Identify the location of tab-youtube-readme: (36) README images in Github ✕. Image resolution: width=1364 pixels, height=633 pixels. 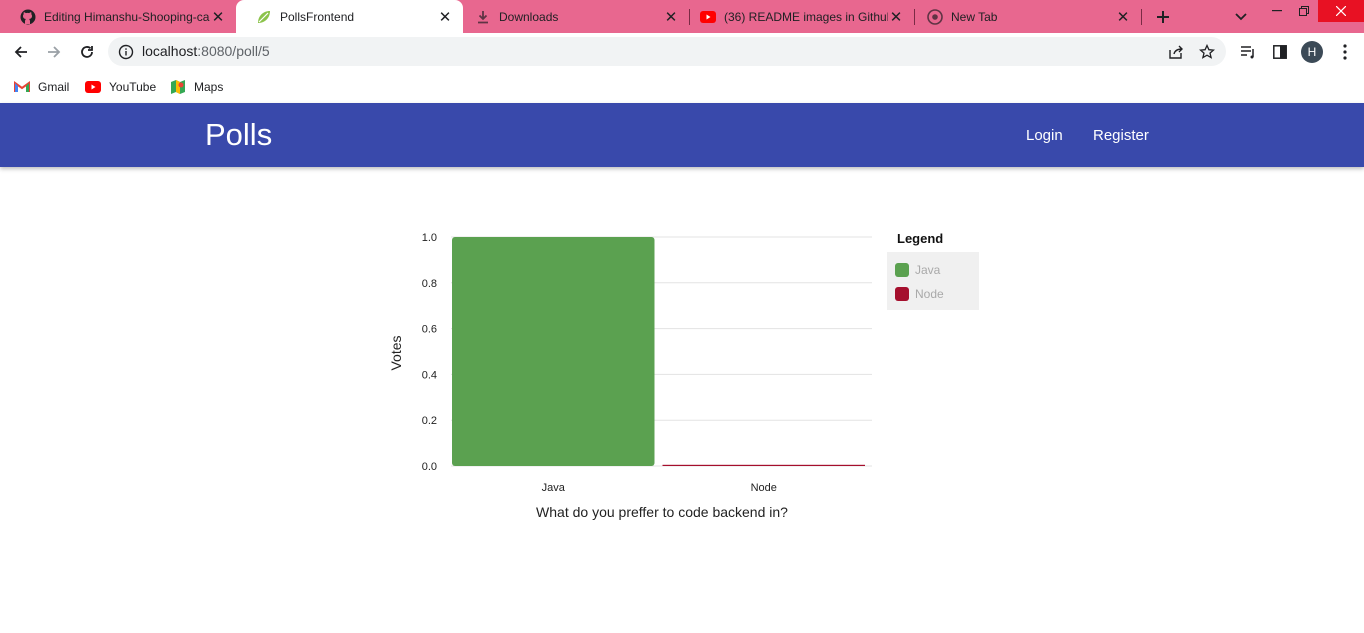
(802, 16).